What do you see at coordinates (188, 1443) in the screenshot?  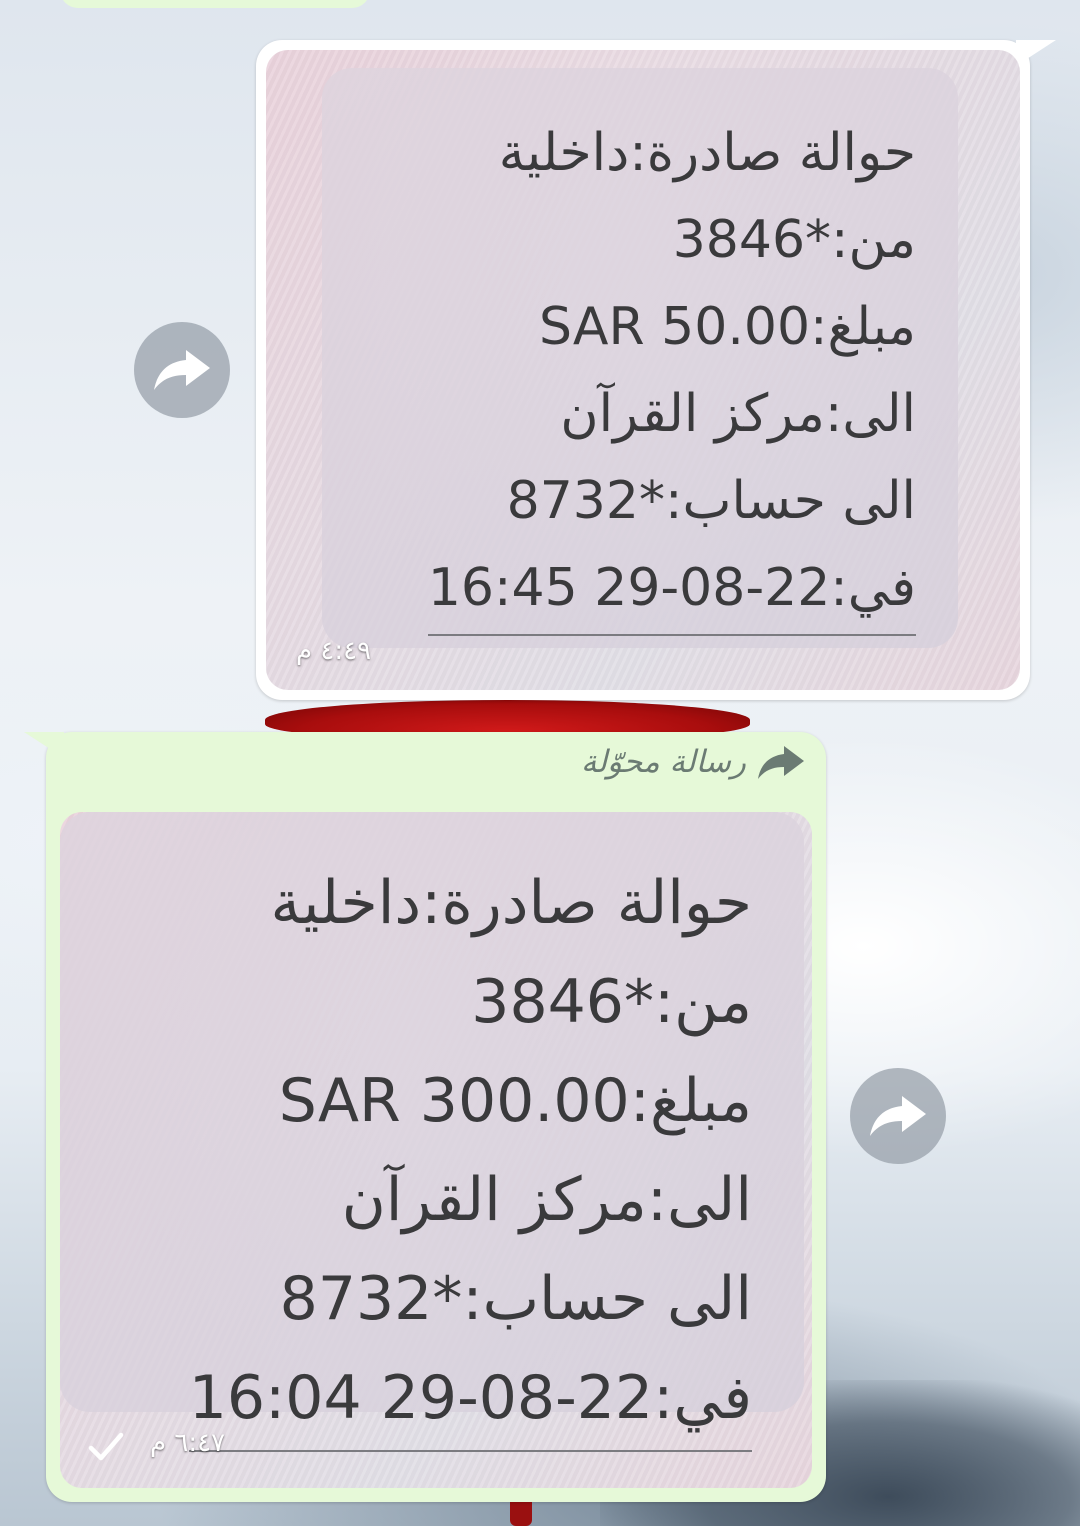 I see `message-time: ٦:٤٧ م` at bounding box center [188, 1443].